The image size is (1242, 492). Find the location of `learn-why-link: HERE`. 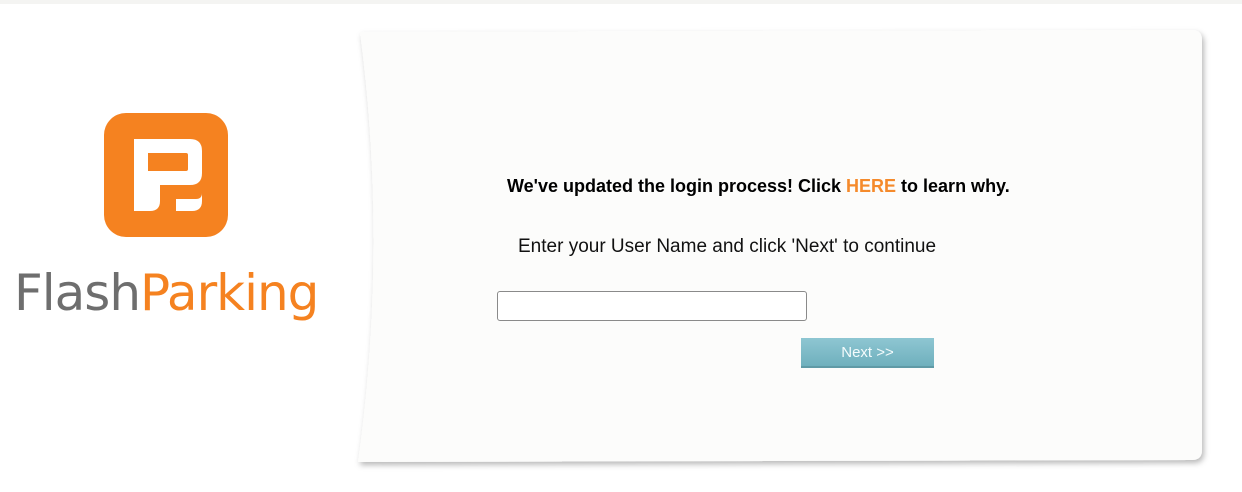

learn-why-link: HERE is located at coordinates (871, 186).